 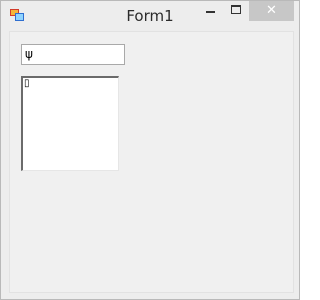 I want to click on form-app-icon, so click(x=17, y=15).